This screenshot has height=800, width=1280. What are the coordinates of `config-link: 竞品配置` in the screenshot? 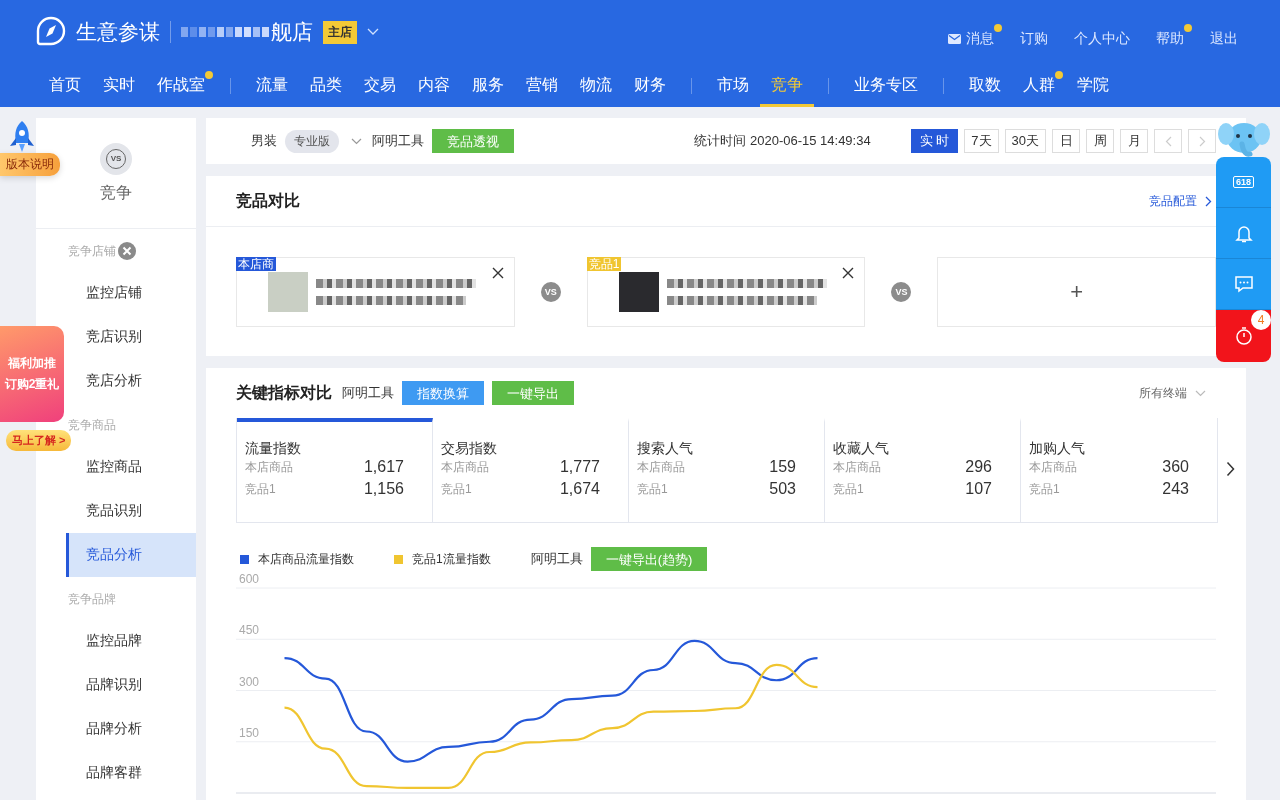 It's located at (1180, 201).